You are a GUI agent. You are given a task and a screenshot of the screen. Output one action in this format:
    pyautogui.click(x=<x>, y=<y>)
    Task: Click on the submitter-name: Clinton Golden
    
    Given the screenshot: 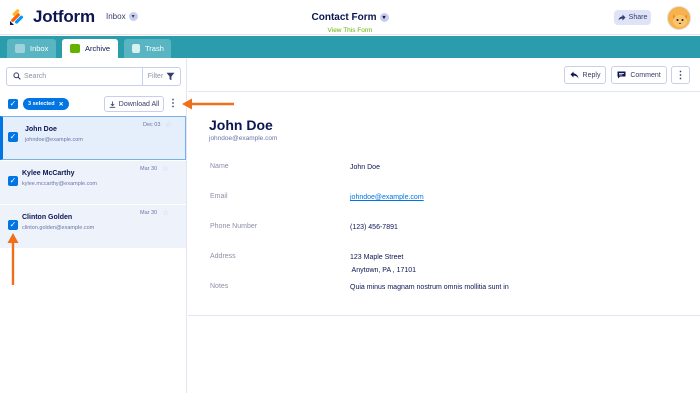 What is the action you would take?
    pyautogui.click(x=47, y=217)
    